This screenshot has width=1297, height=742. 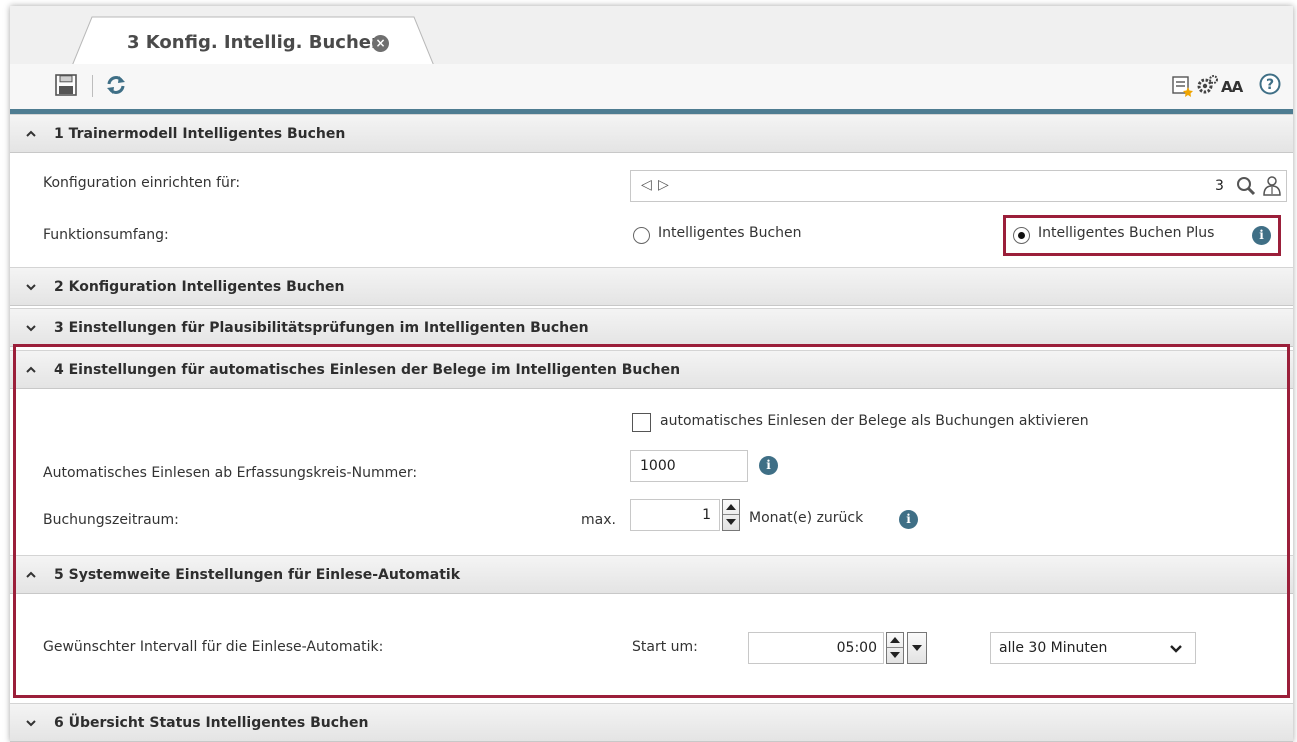 What do you see at coordinates (651, 133) in the screenshot?
I see `section-1-header: 1 Trainermodell Intelligentes Buchen` at bounding box center [651, 133].